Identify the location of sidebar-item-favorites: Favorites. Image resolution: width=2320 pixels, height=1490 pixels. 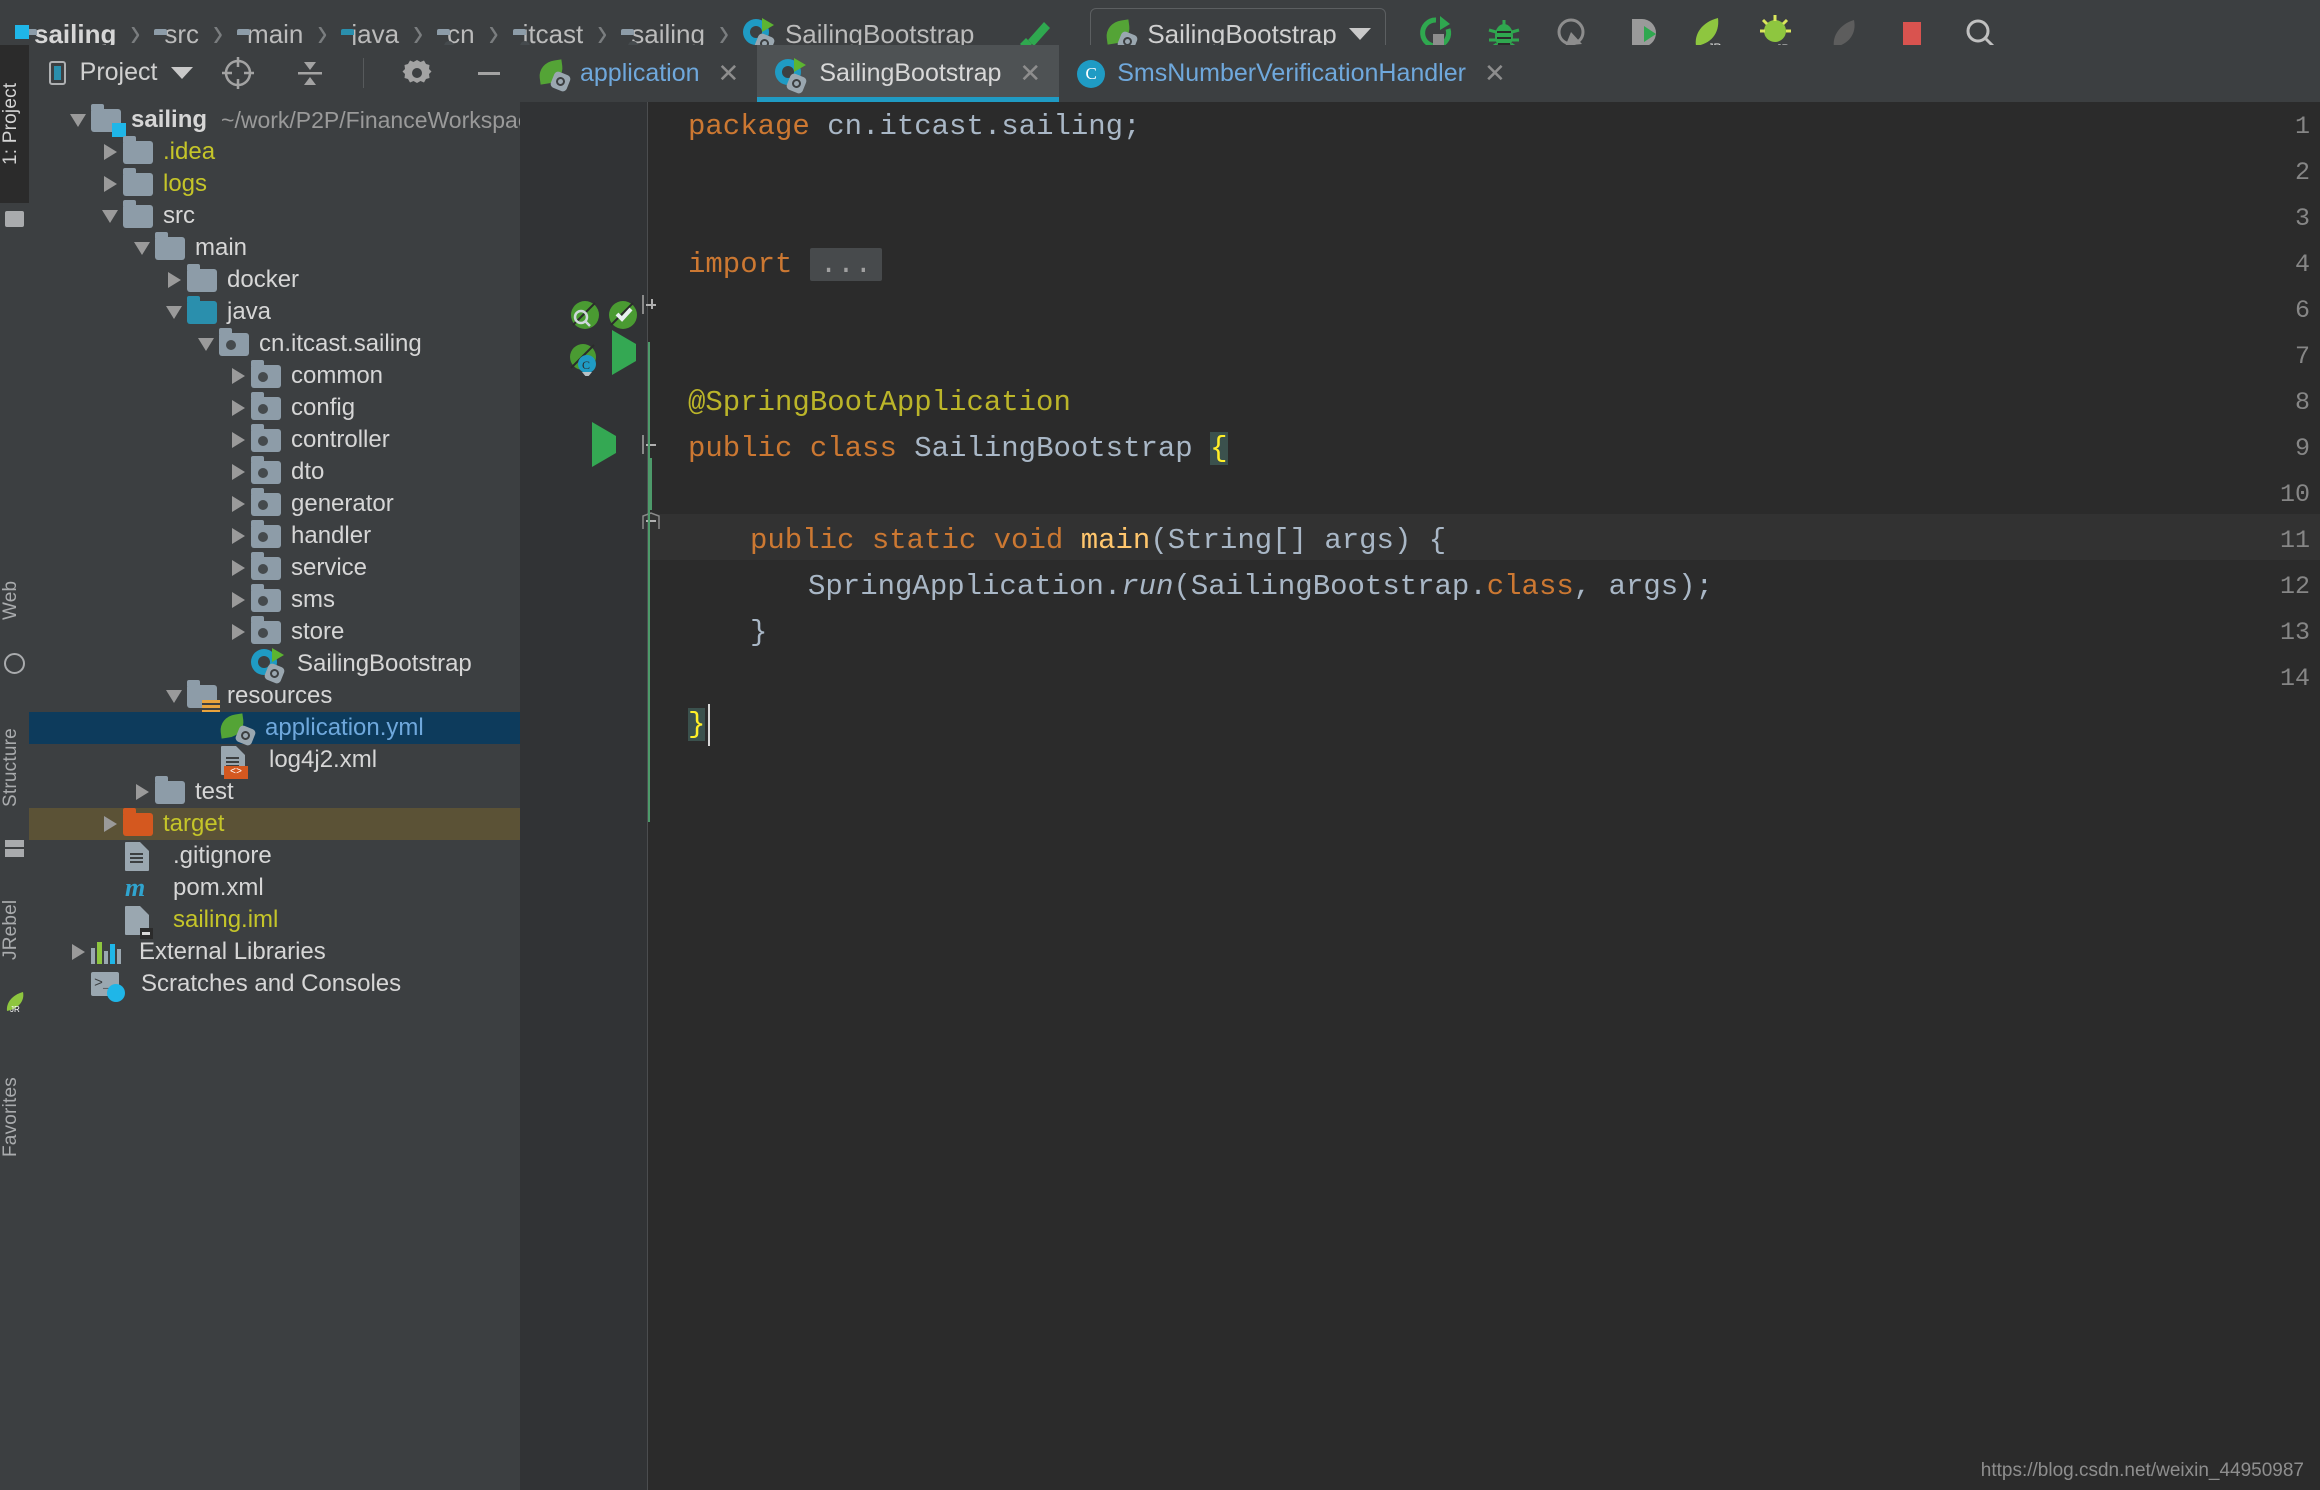
(14, 1117).